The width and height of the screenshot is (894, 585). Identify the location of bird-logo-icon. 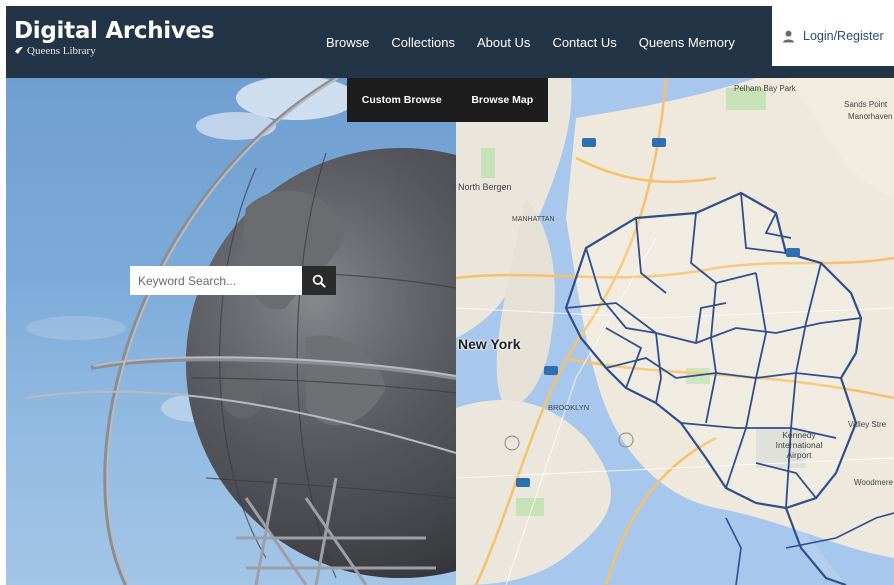
(19, 50).